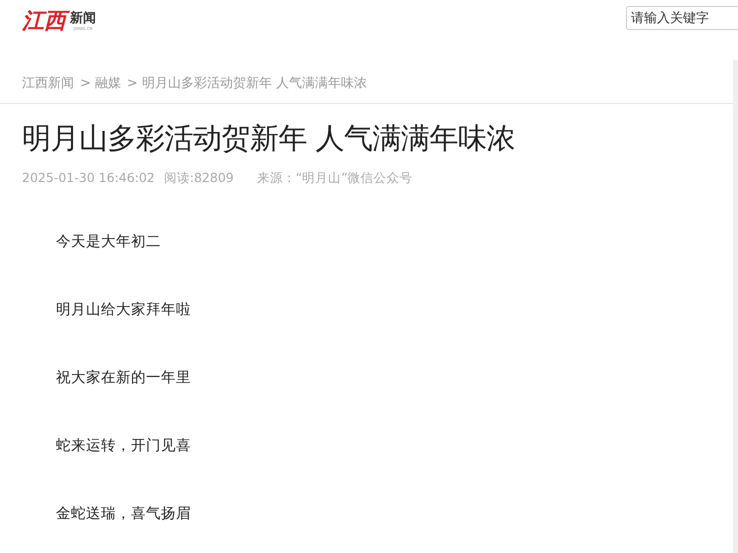 This screenshot has height=553, width=738. I want to click on breadcrumb-link: 融媒, so click(107, 83).